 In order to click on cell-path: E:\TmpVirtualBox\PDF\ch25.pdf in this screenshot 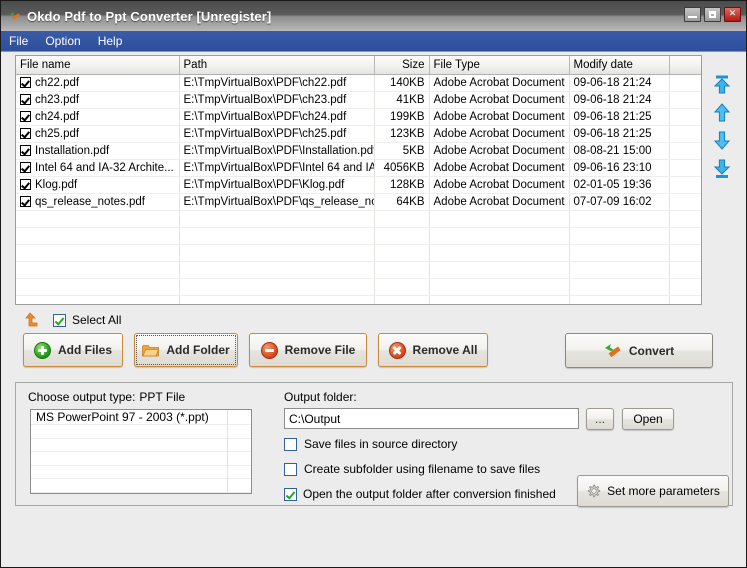, I will do `click(277, 134)`.